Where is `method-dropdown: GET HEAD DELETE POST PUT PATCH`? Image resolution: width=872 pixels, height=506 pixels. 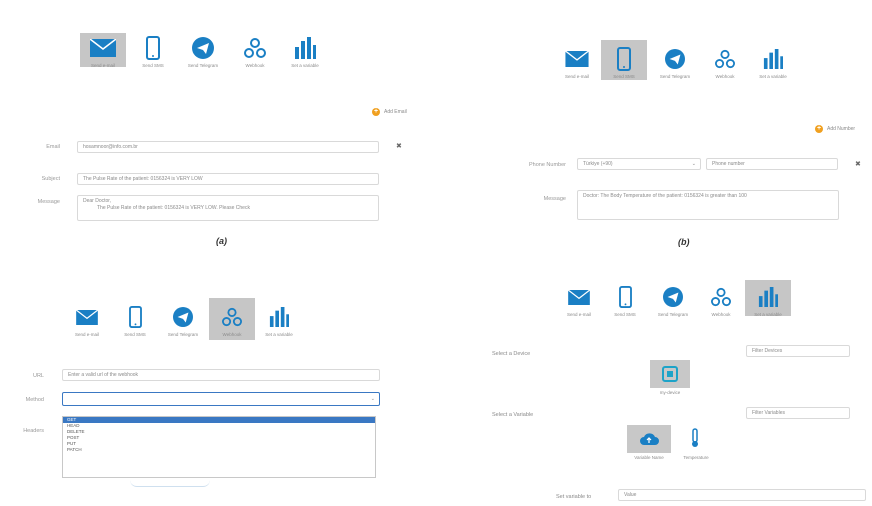
method-dropdown: GET HEAD DELETE POST PUT PATCH is located at coordinates (219, 447).